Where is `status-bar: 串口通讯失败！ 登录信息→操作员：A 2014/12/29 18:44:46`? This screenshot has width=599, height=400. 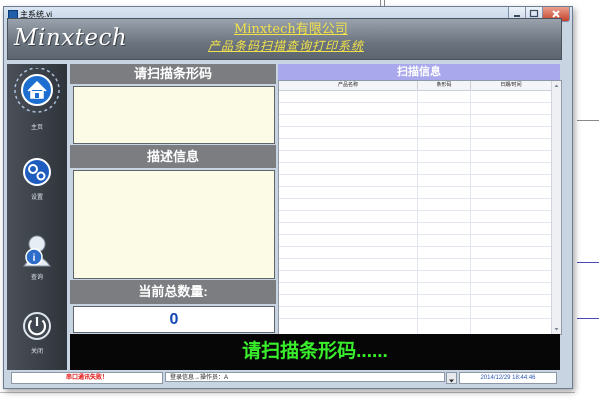 status-bar: 串口通讯失败！ 登录信息→操作员：A 2014/12/29 18:44:46 is located at coordinates (283, 378).